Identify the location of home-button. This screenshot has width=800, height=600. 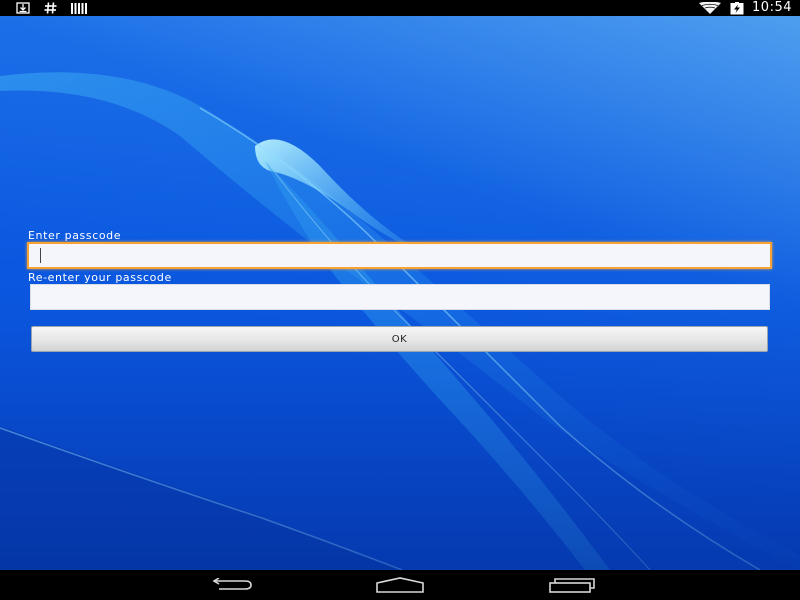
(400, 585).